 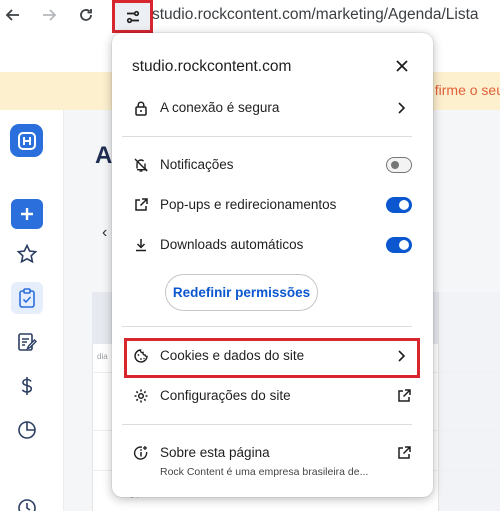 I want to click on close-button, so click(x=402, y=66).